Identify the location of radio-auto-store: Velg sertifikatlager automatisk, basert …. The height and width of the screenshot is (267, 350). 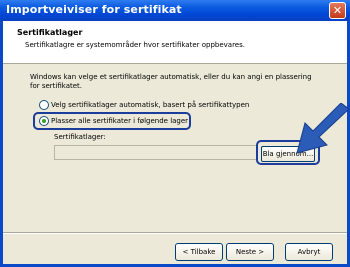
(144, 105).